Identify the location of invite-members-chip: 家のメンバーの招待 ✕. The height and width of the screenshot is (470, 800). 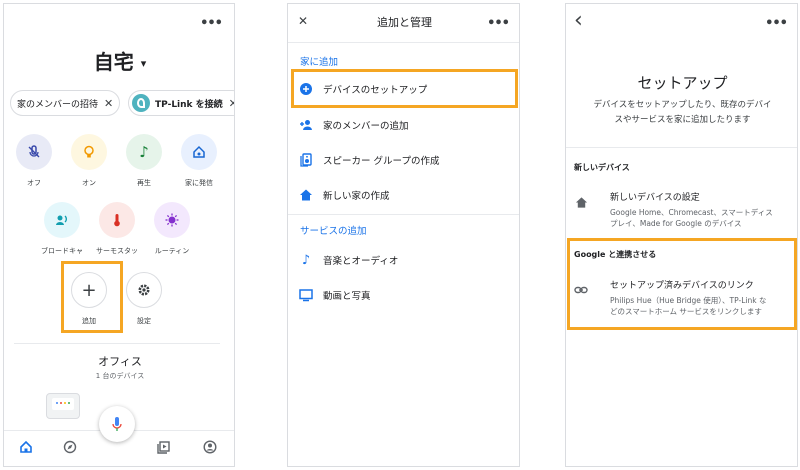
(65, 103).